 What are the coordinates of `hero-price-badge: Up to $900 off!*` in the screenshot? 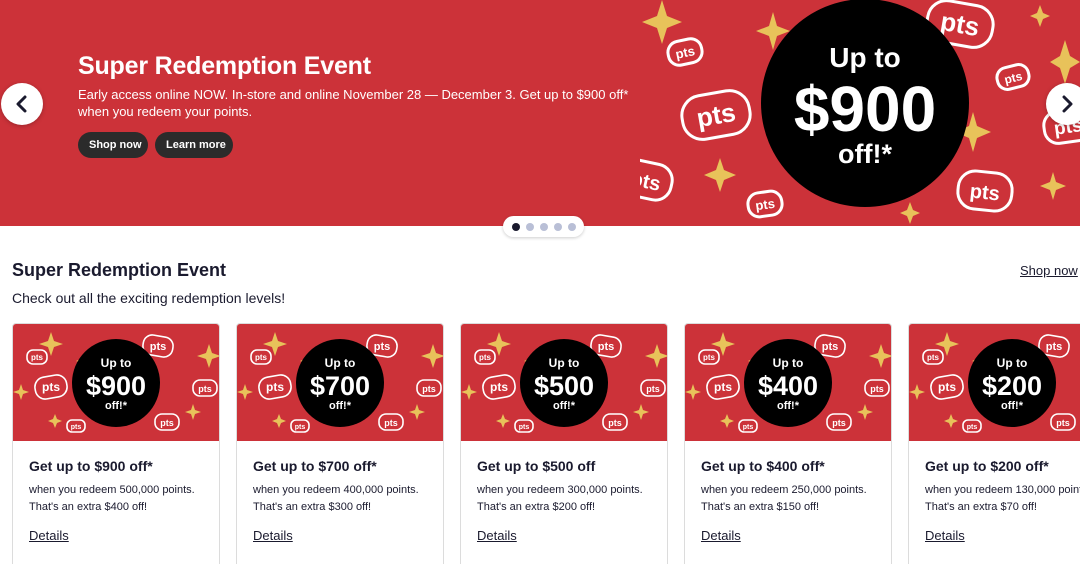 It's located at (865, 103).